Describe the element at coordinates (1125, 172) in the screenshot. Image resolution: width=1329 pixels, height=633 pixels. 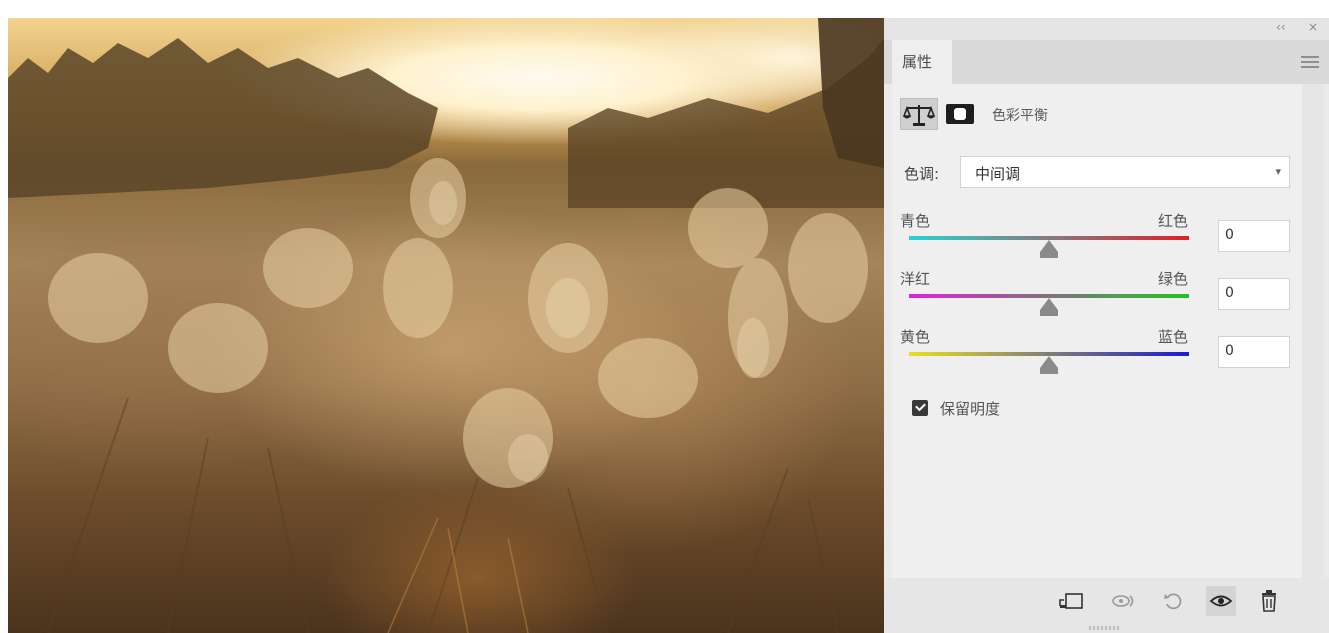
I see `tone-dropdown: 中间调 ▾` at that location.